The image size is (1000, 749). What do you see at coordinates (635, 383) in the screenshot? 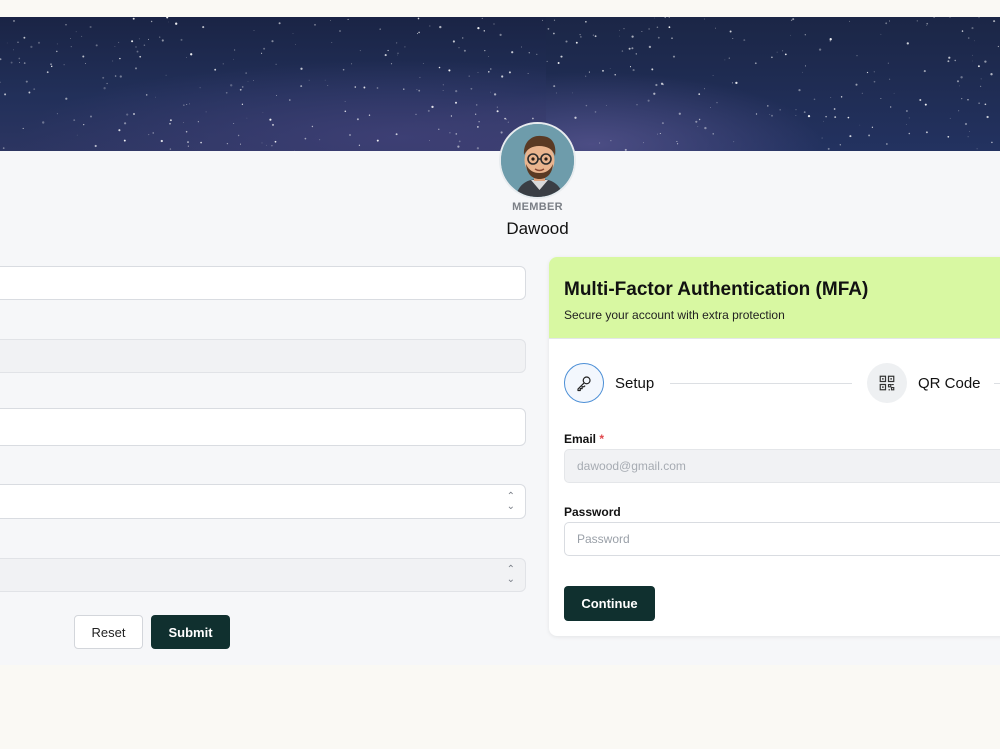
I see `step-setup-label: Setup` at bounding box center [635, 383].